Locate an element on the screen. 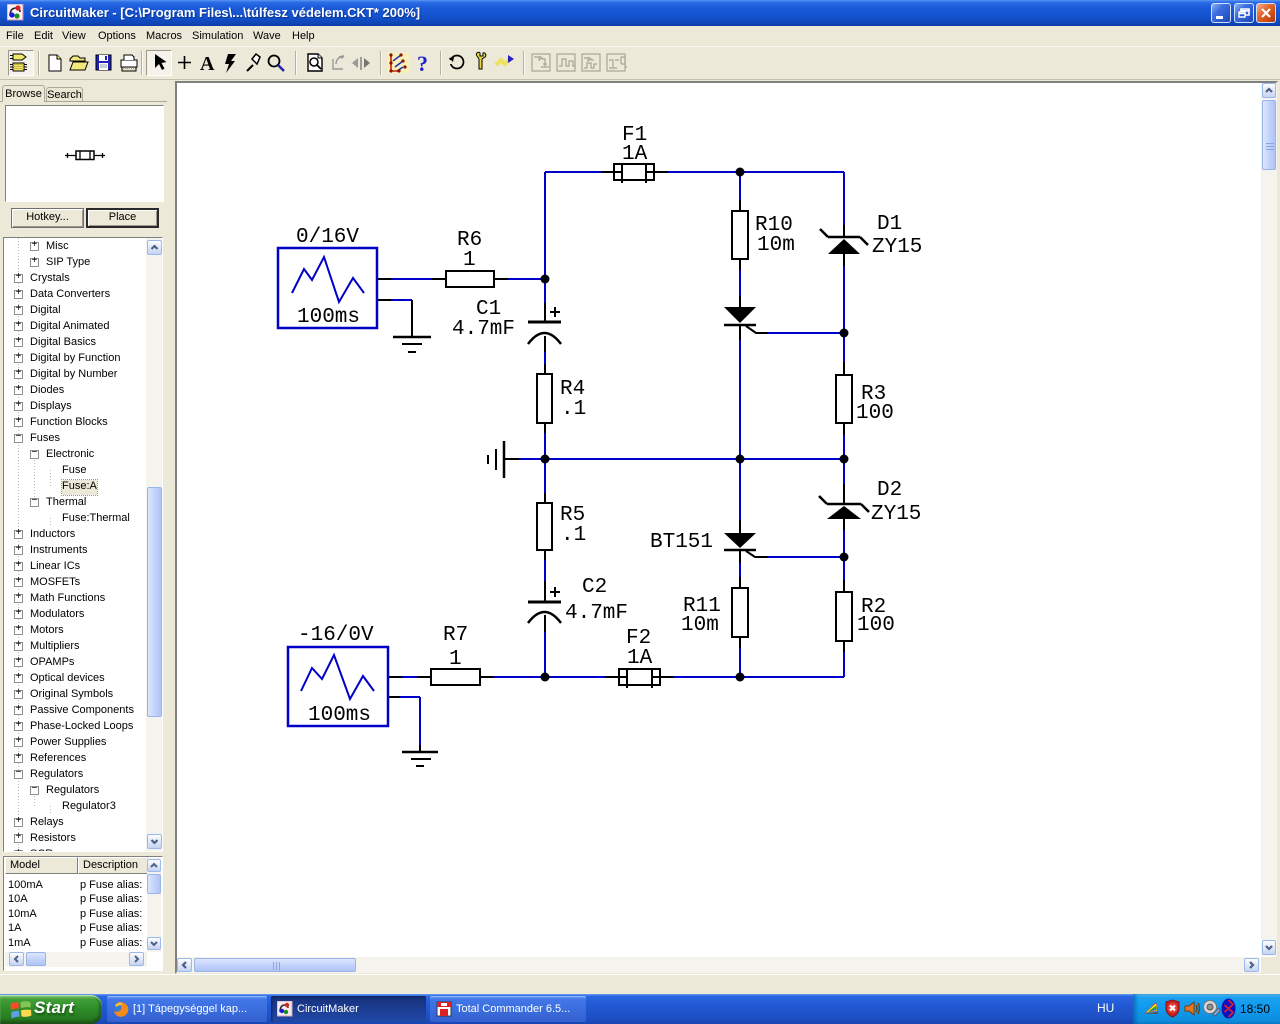 Image resolution: width=1280 pixels, height=1024 pixels. svg-text: D1 is located at coordinates (889, 224).